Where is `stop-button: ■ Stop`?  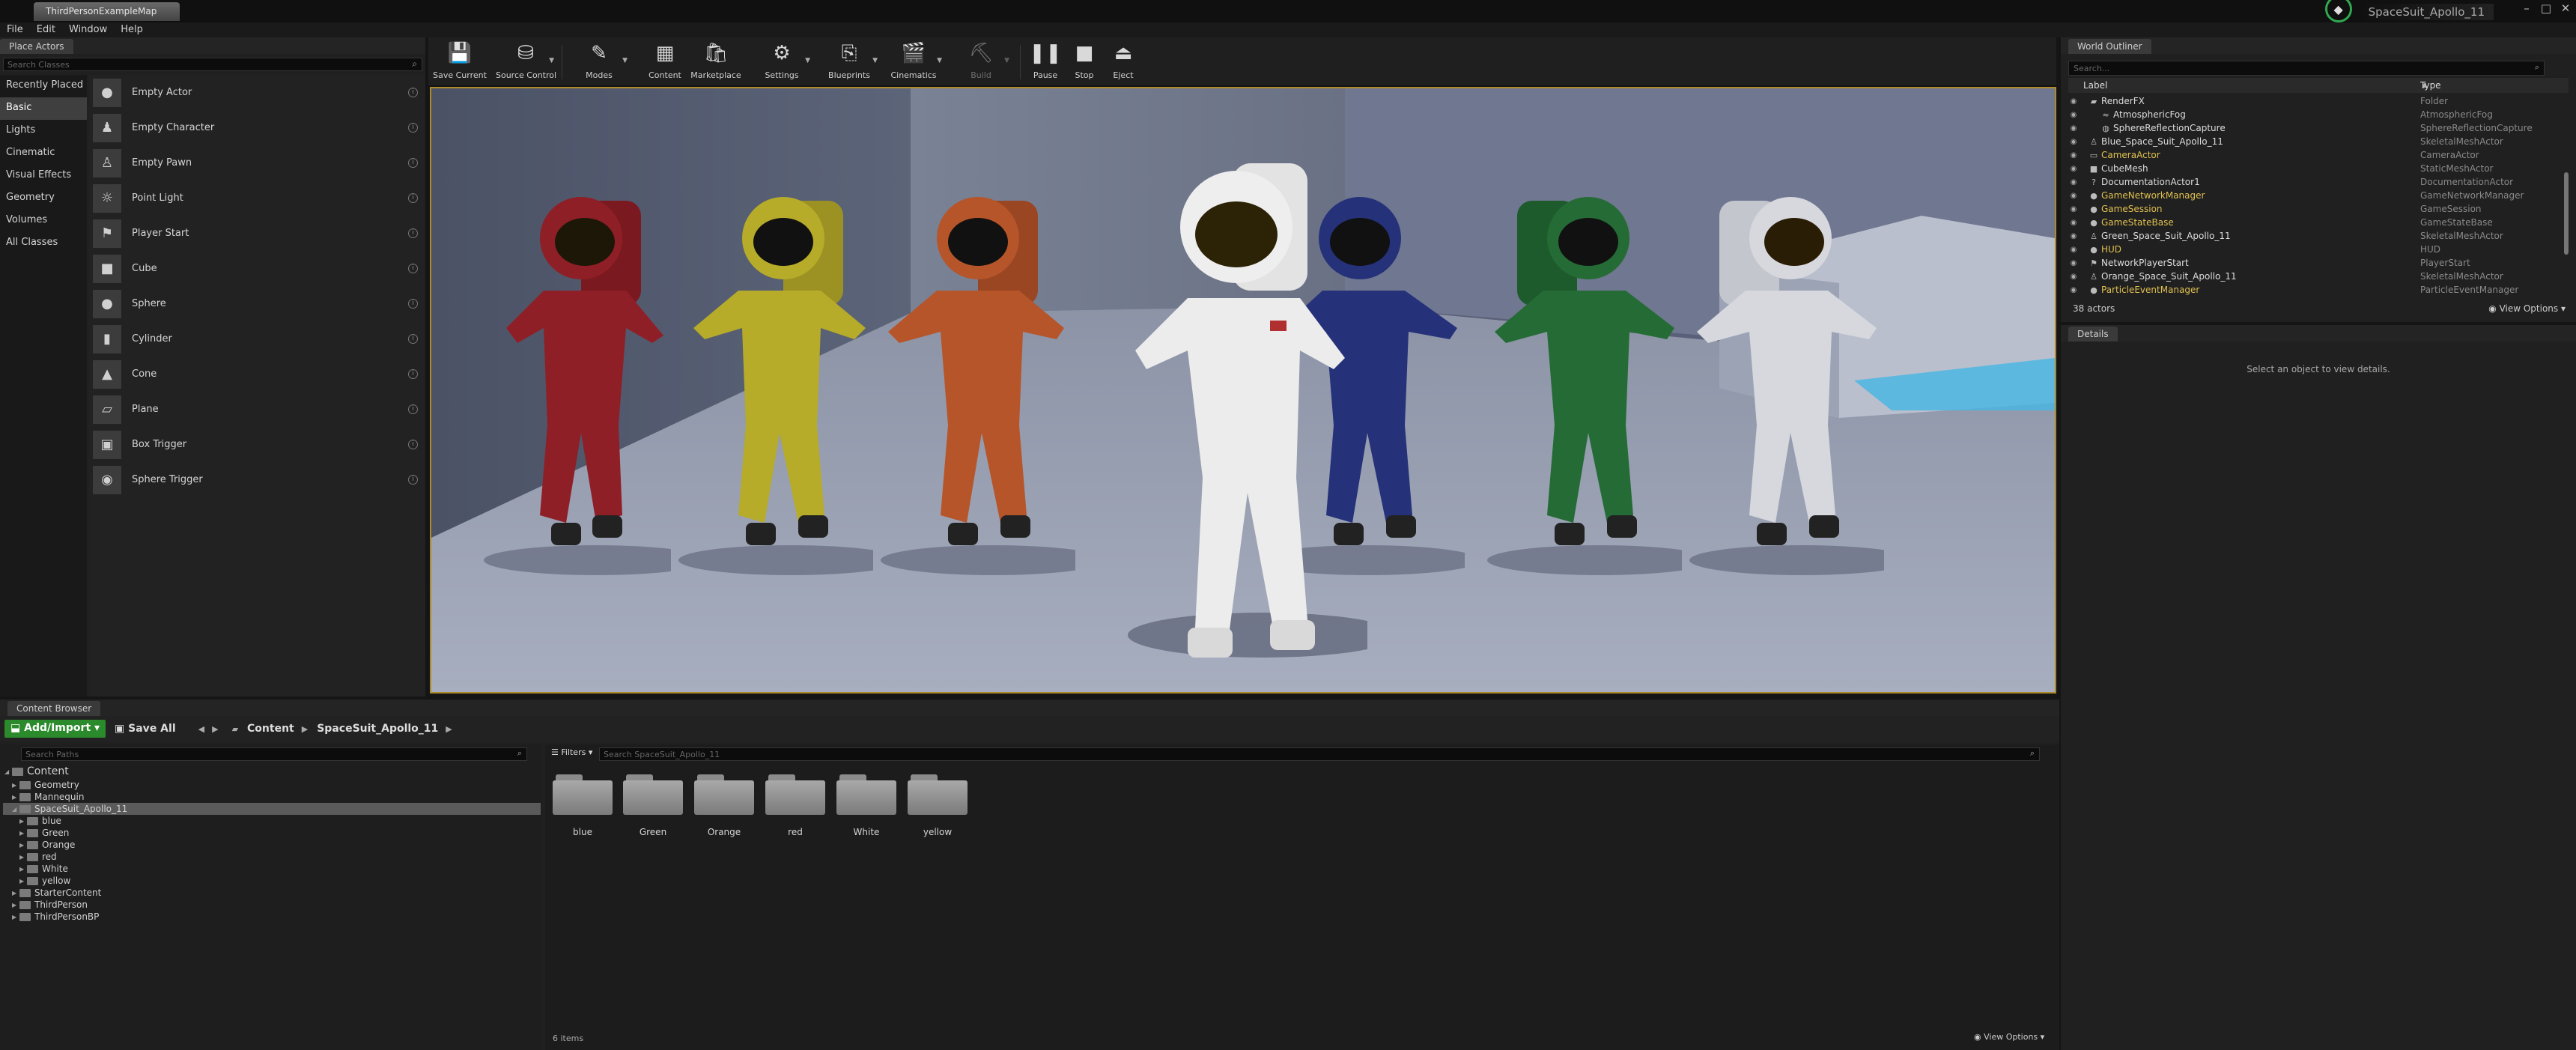 stop-button: ■ Stop is located at coordinates (1084, 62).